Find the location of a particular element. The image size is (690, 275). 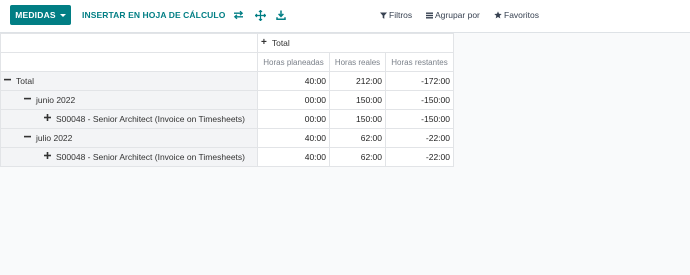

table-row: junio 2022 00:00 150:00 -150:00 is located at coordinates (227, 100).